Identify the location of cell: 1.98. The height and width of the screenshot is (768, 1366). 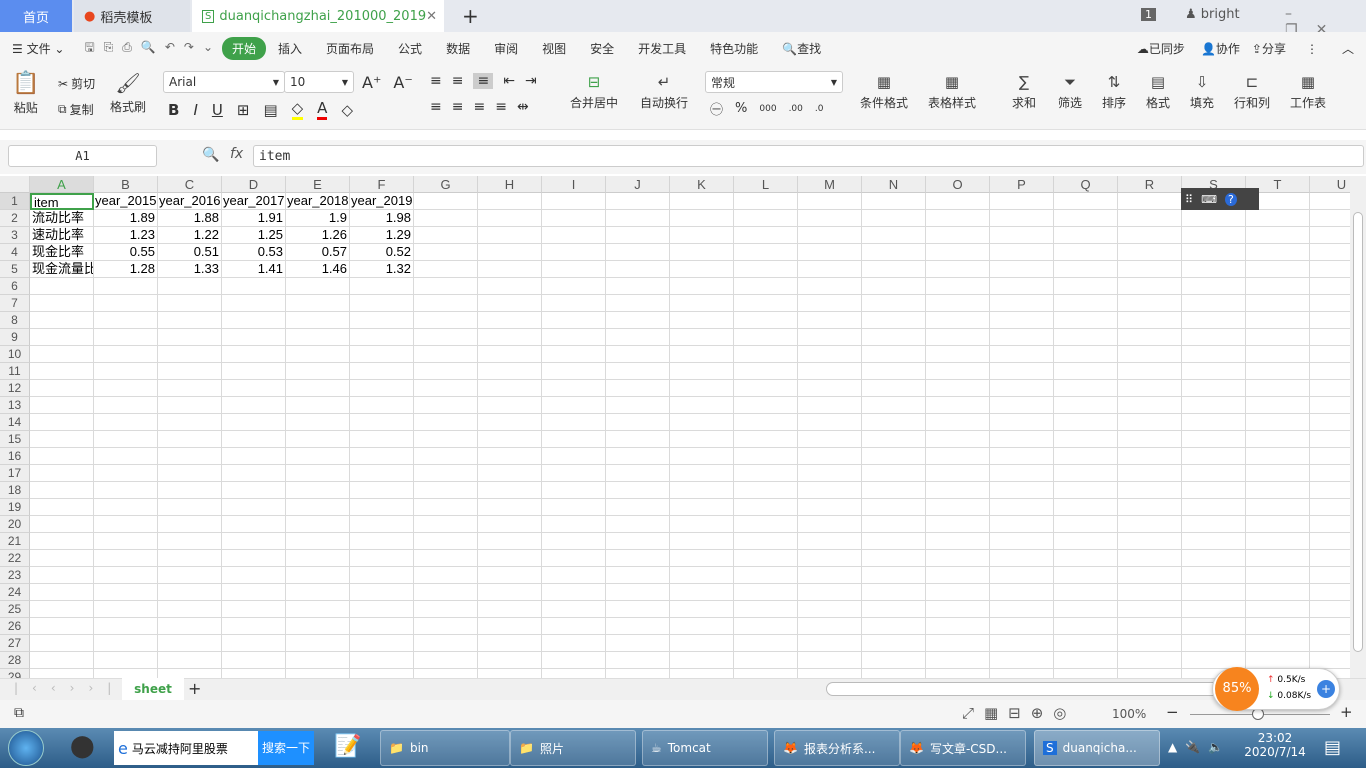
(382, 218).